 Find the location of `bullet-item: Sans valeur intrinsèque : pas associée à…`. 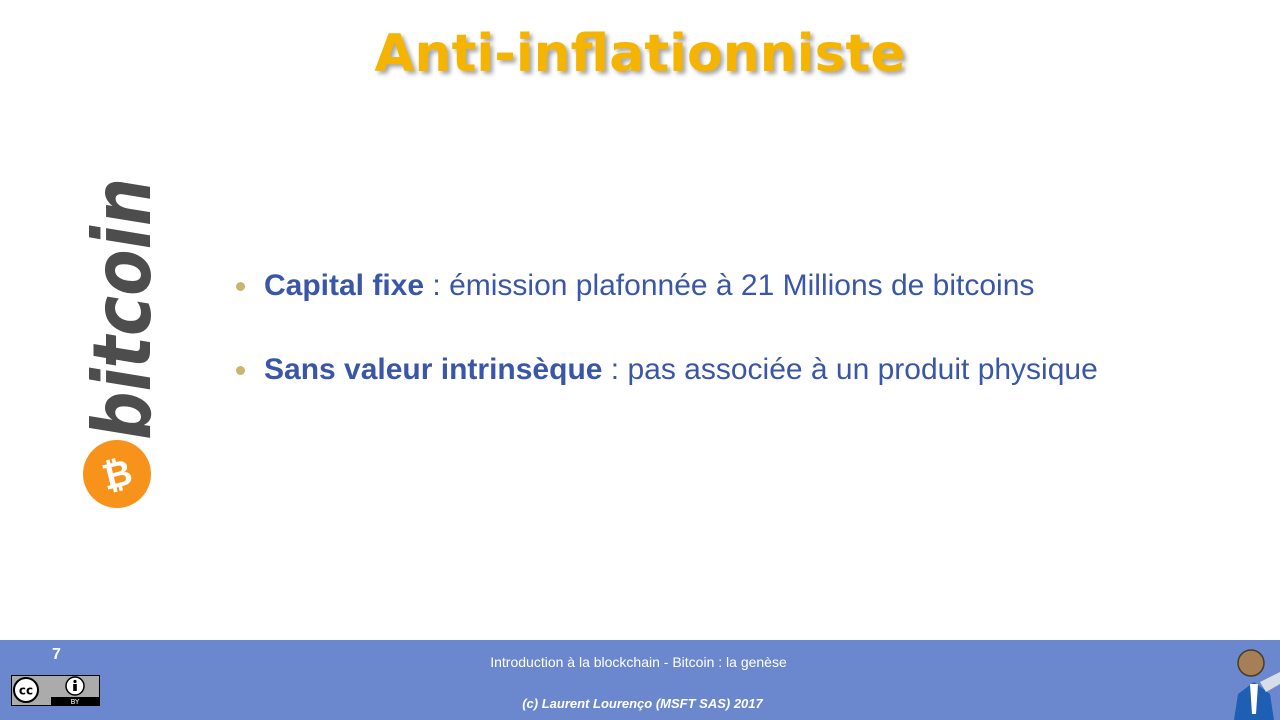

bullet-item: Sans valeur intrinsèque : pas associée à… is located at coordinates (736, 370).